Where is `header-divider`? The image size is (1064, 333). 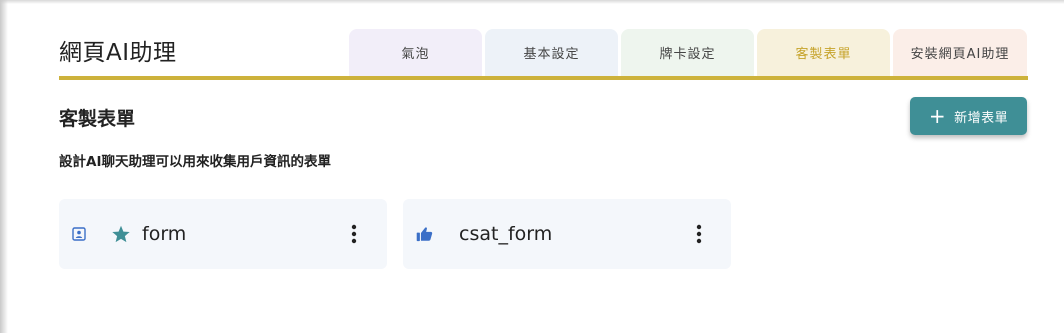 header-divider is located at coordinates (543, 78).